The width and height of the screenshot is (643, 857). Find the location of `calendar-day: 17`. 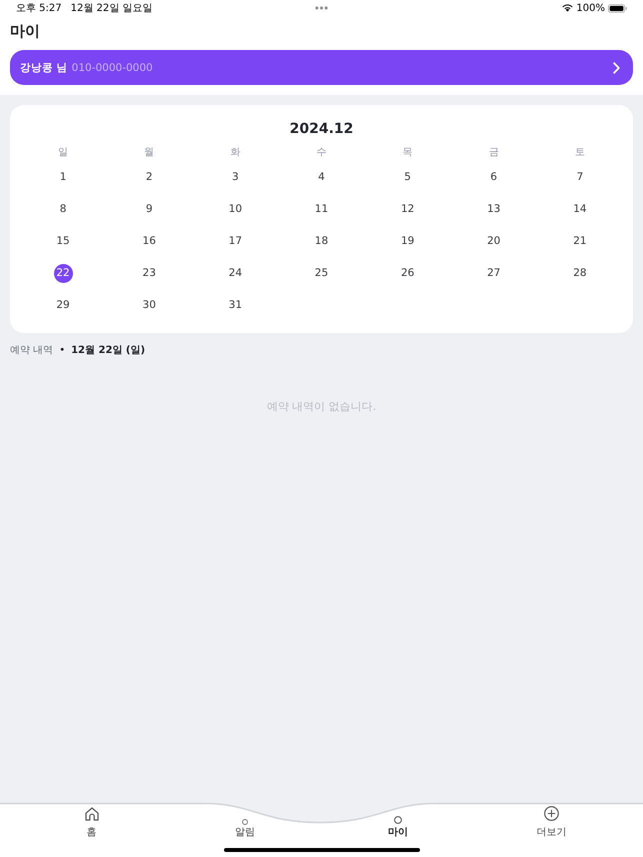

calendar-day: 17 is located at coordinates (235, 241).